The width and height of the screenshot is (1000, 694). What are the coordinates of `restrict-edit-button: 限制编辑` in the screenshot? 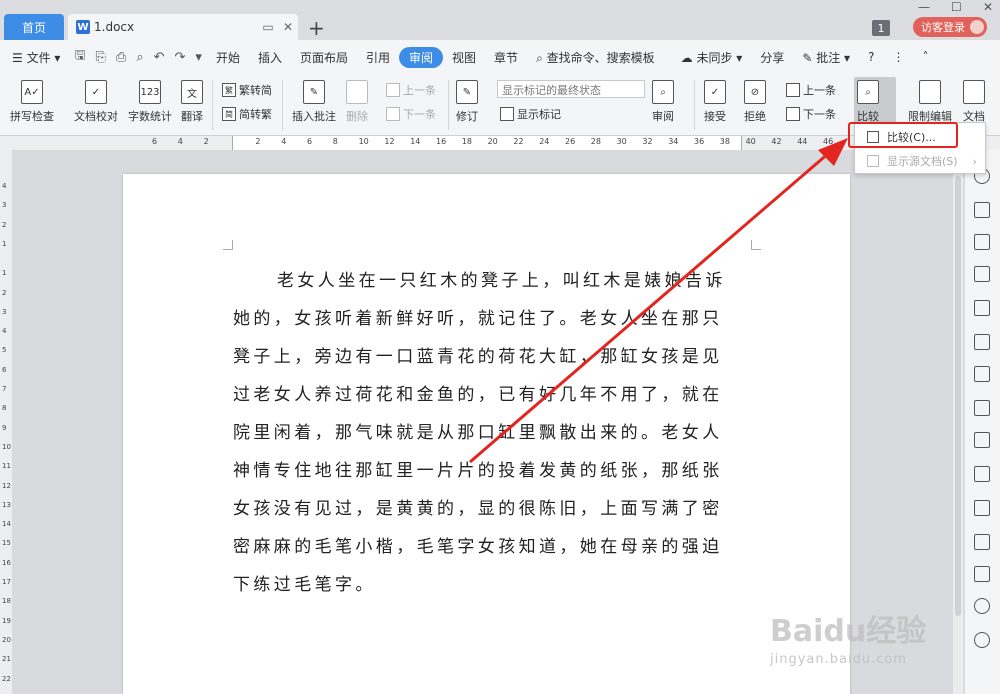 It's located at (930, 102).